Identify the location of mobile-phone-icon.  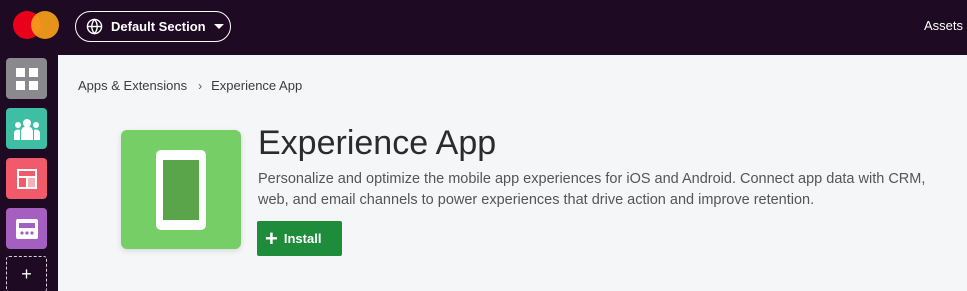
(181, 190).